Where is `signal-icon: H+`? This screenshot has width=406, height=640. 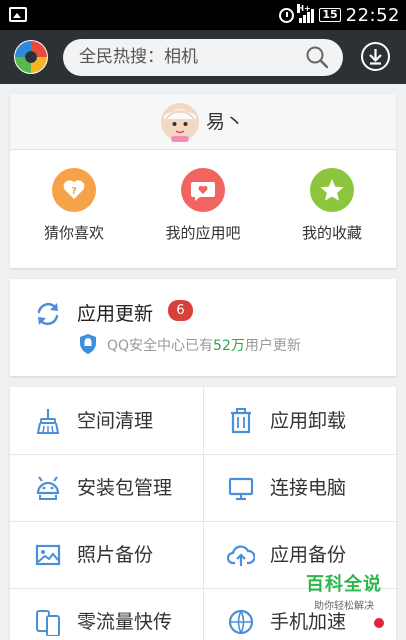
signal-icon: H+ is located at coordinates (306, 13).